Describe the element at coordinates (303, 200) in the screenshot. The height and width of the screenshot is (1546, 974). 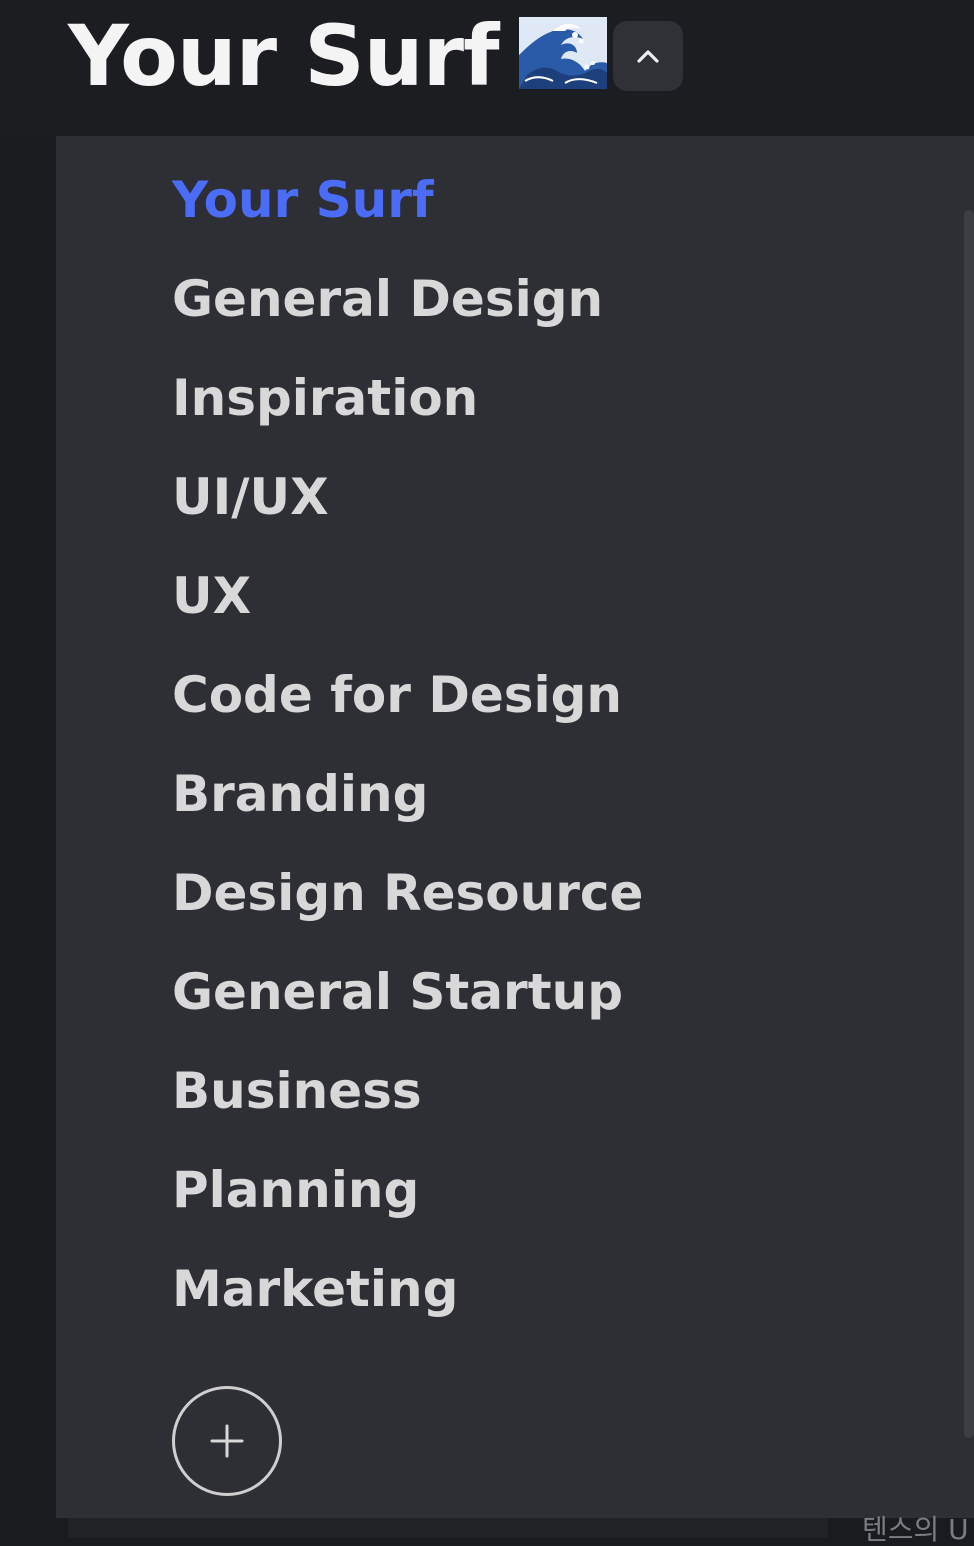
I see `menu-item-your-surf: Your Surf` at that location.